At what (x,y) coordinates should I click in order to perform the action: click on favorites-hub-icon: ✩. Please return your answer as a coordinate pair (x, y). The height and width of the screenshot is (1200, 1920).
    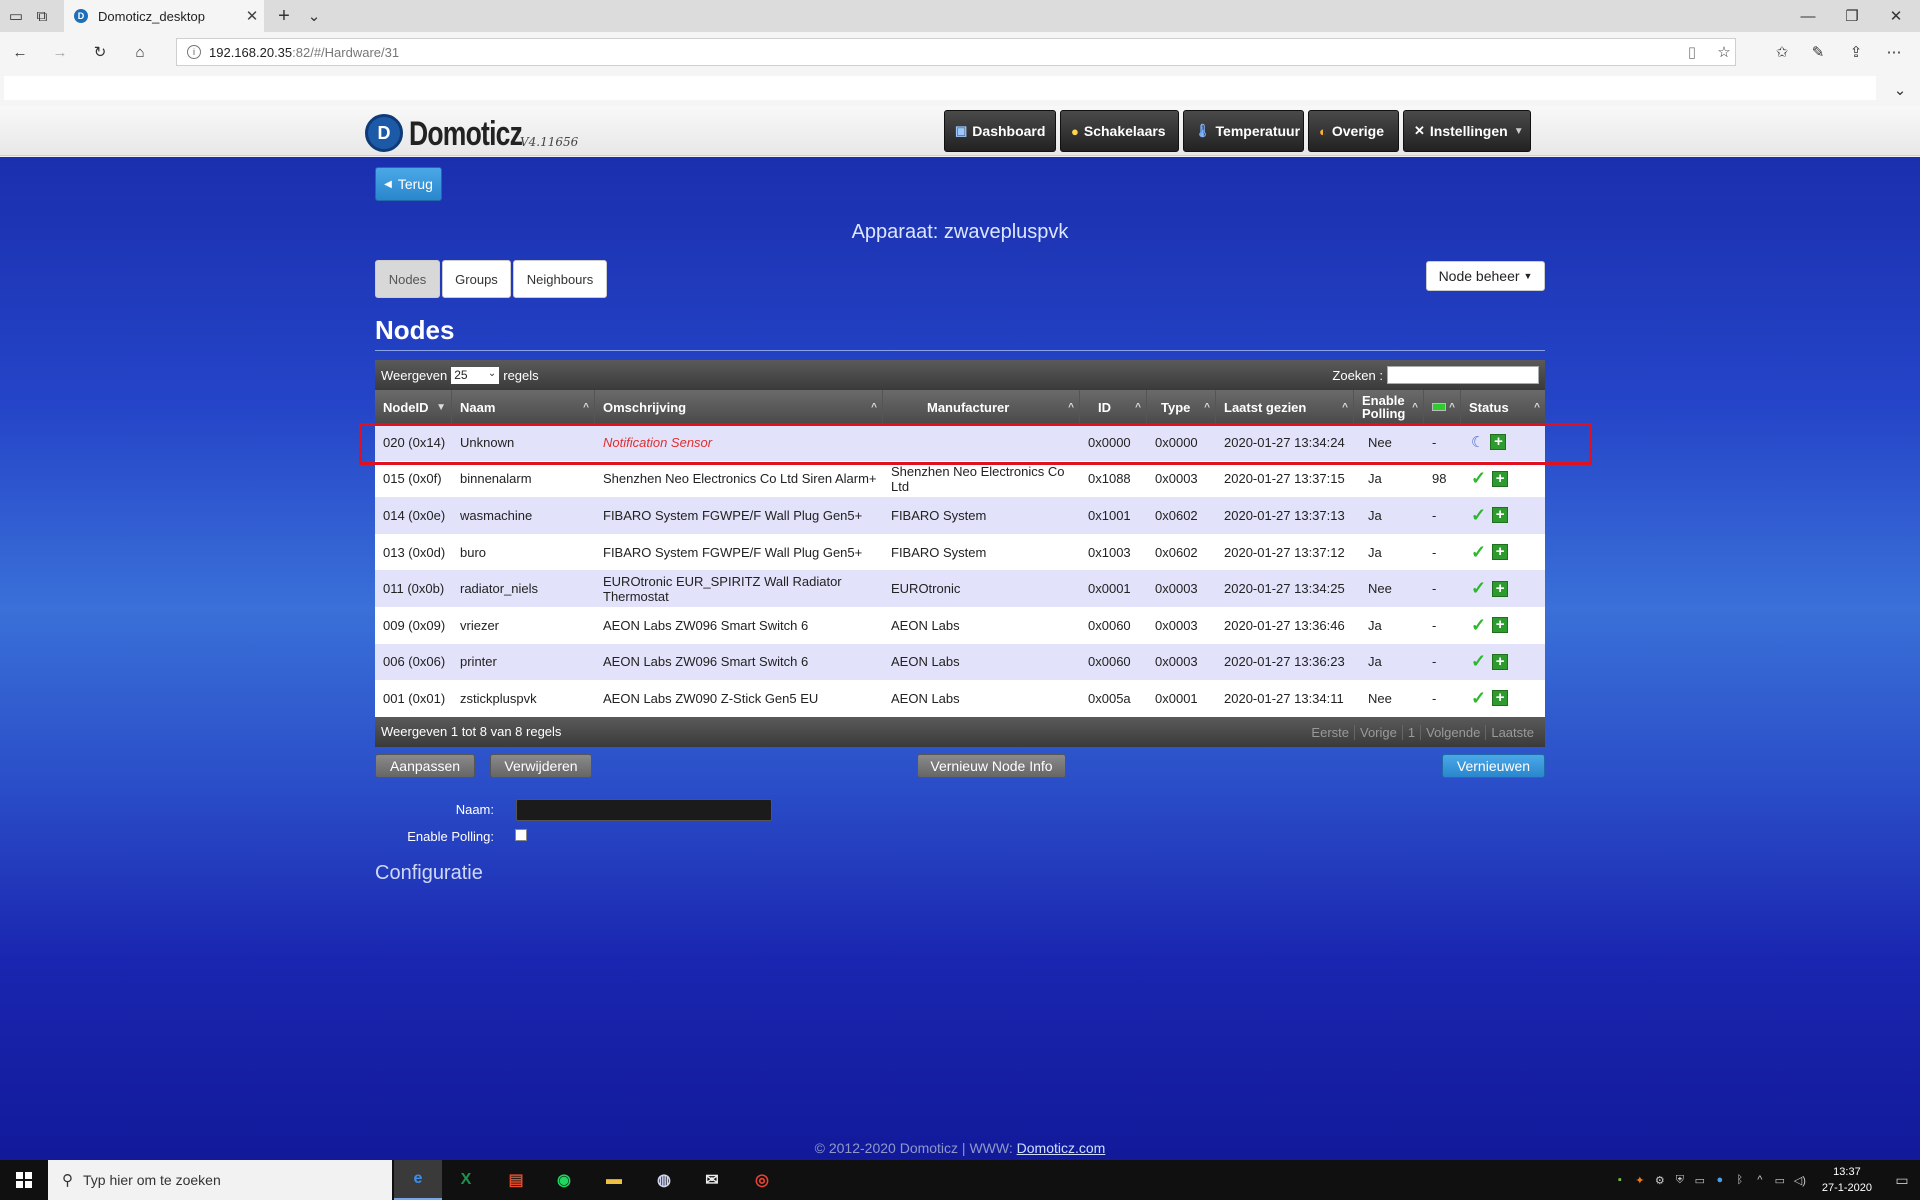
    Looking at the image, I should click on (1782, 52).